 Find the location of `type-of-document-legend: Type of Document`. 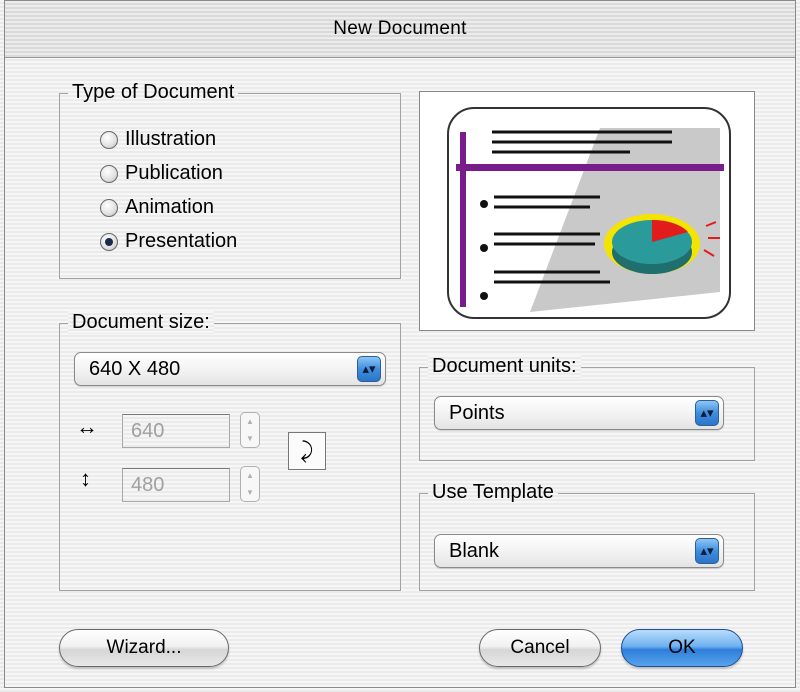

type-of-document-legend: Type of Document is located at coordinates (153, 92).